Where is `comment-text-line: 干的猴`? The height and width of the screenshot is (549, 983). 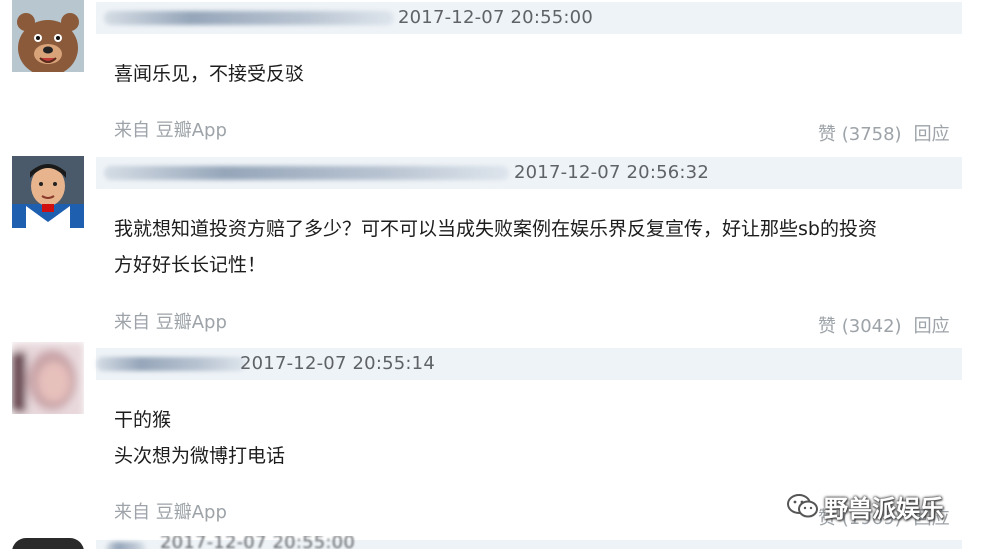
comment-text-line: 干的猴 is located at coordinates (143, 420).